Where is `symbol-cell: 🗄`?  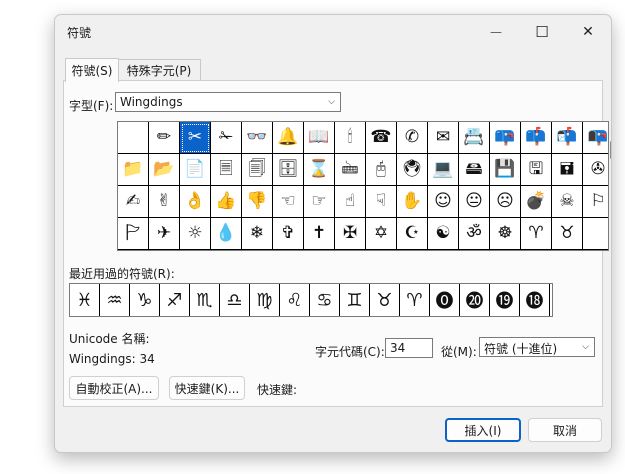 symbol-cell: 🗄 is located at coordinates (288, 170).